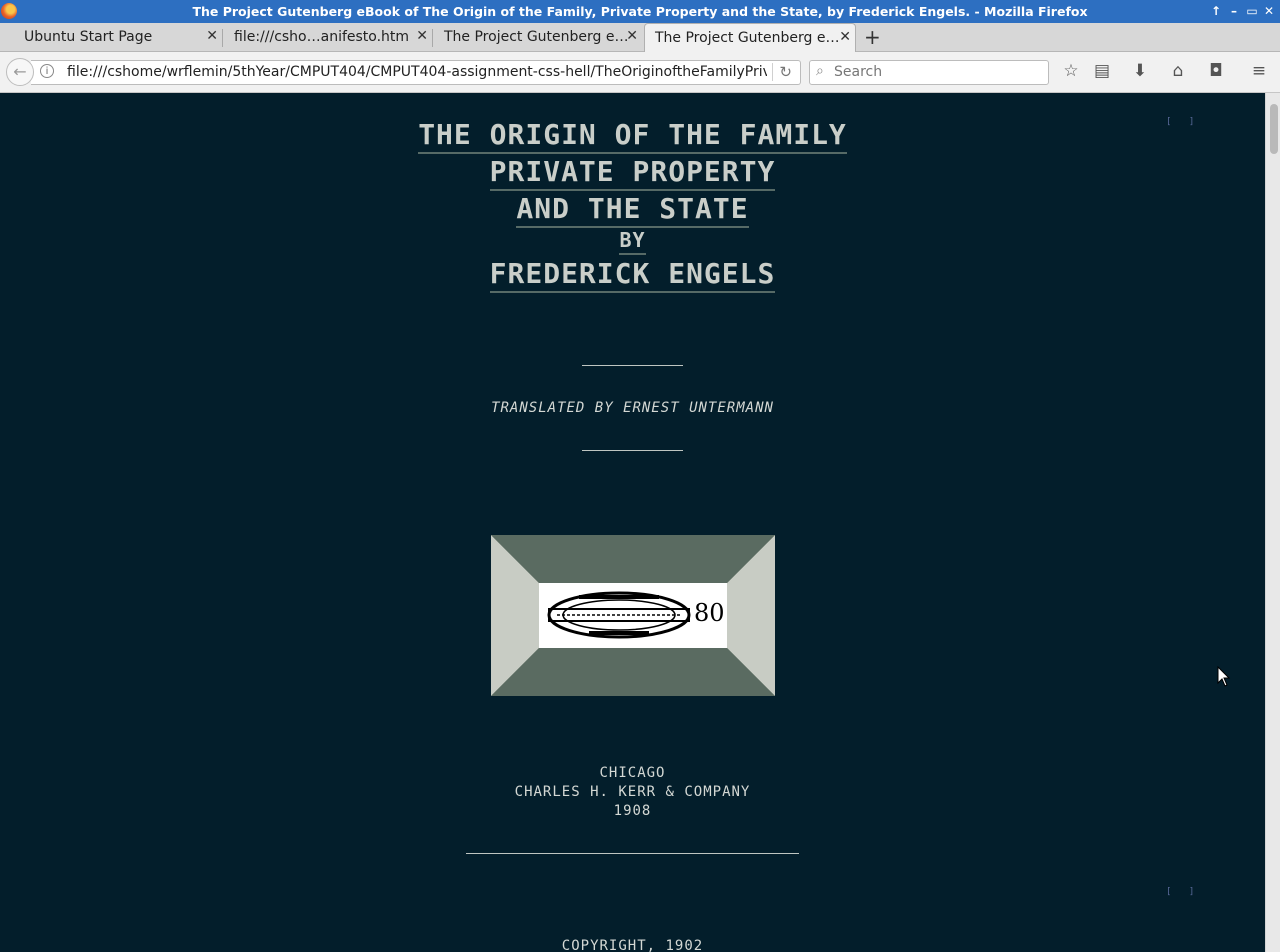 This screenshot has height=952, width=1280. I want to click on search-icon: ⌕, so click(820, 71).